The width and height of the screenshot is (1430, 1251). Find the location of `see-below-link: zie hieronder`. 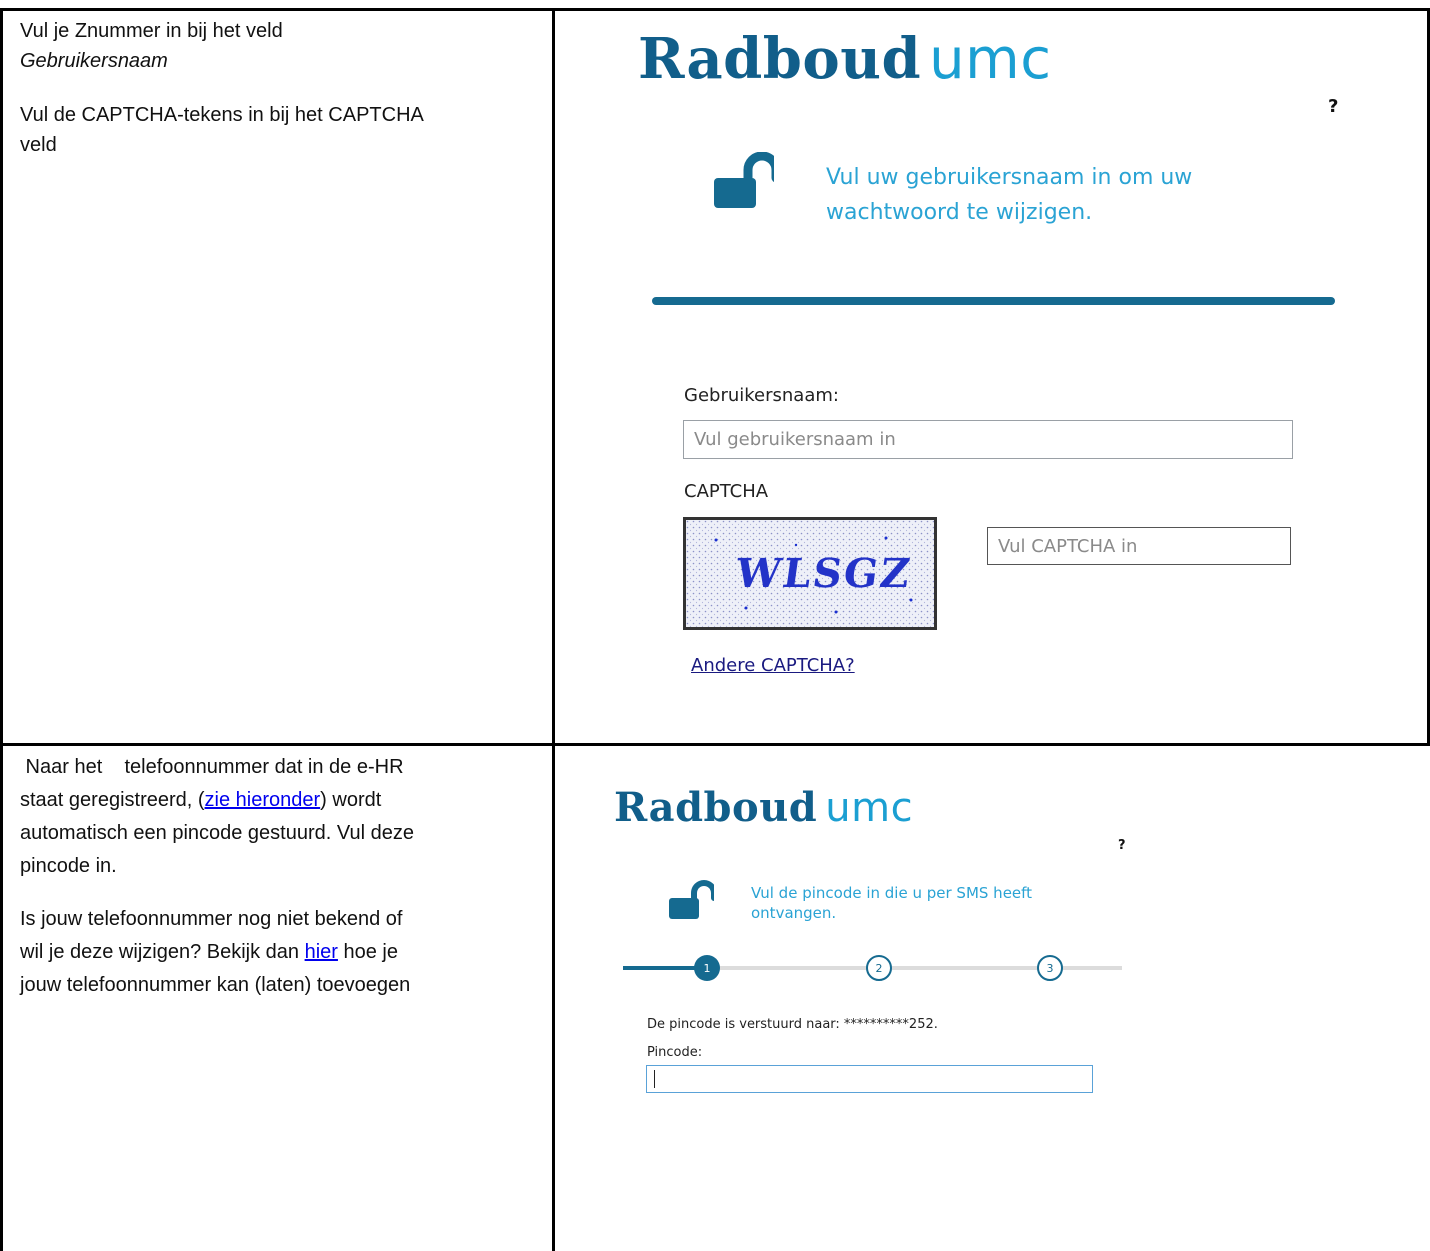

see-below-link: zie hieronder is located at coordinates (263, 800).